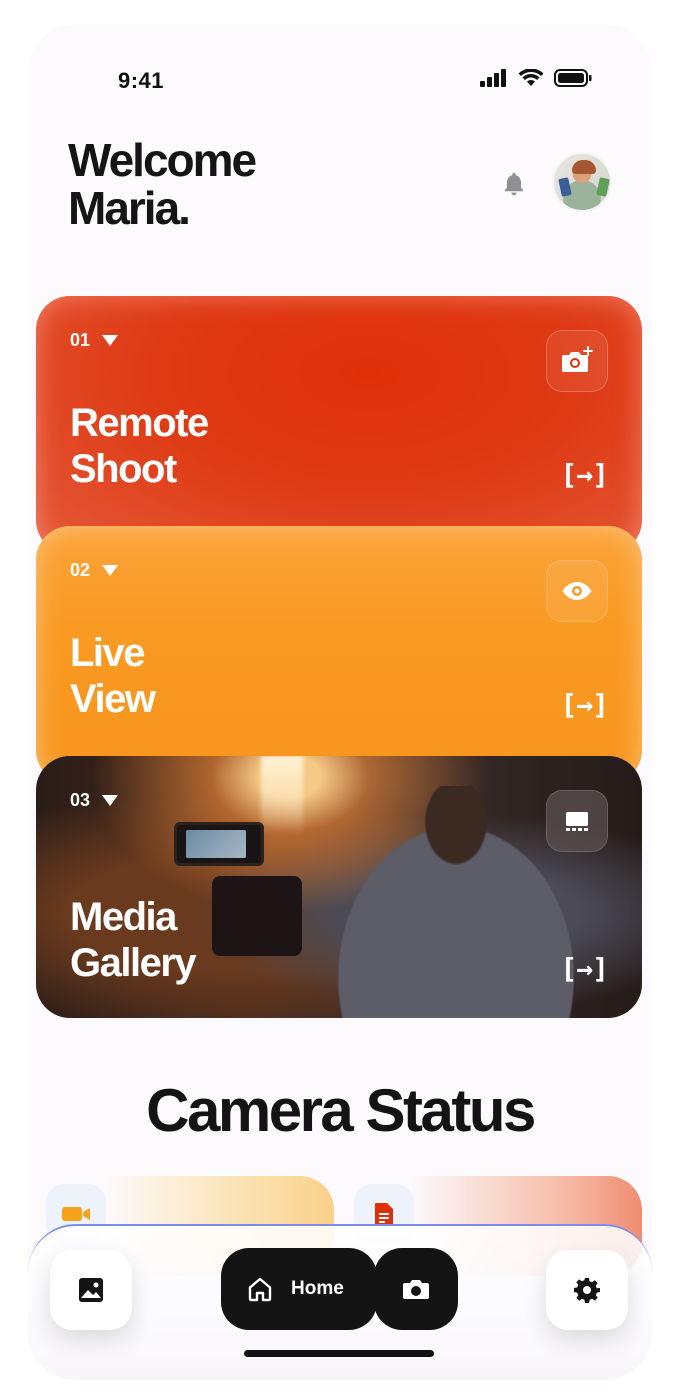  Describe the element at coordinates (531, 77) in the screenshot. I see `wifi-icon` at that location.